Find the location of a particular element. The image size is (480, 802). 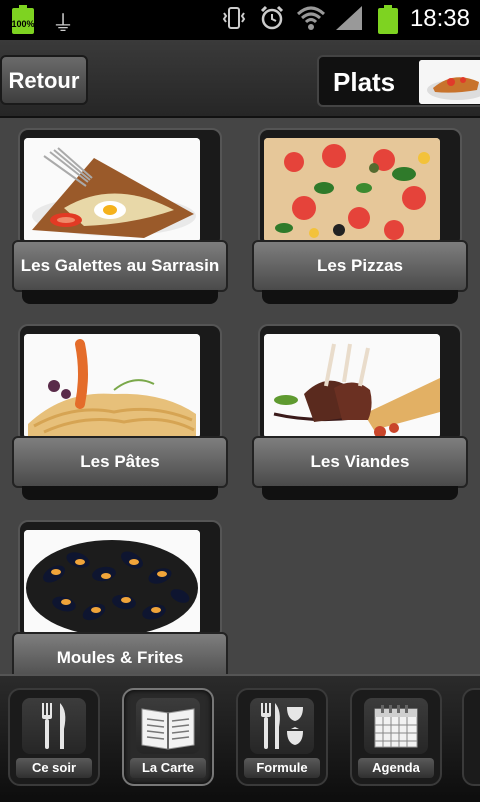

alarm-icon is located at coordinates (272, 19).